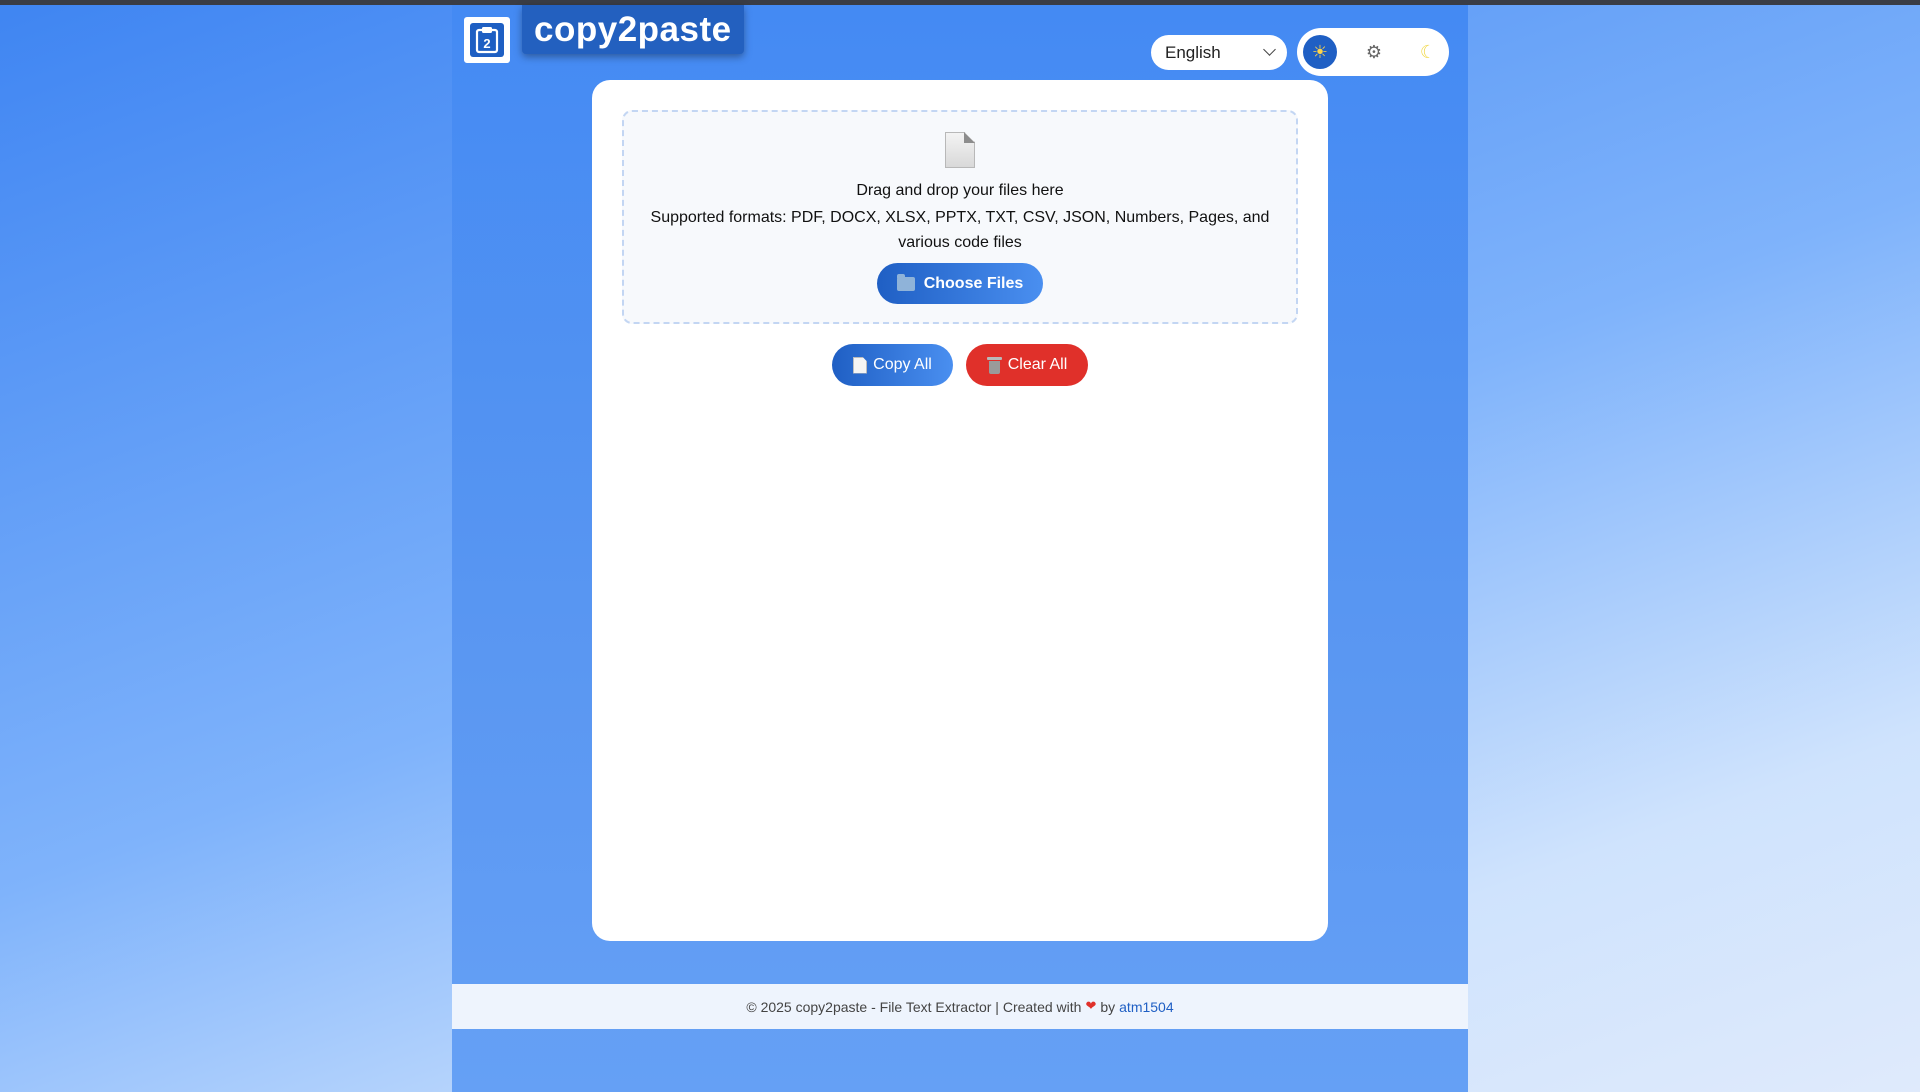 The height and width of the screenshot is (1092, 1920). I want to click on moon-icon: ☾, so click(1428, 52).